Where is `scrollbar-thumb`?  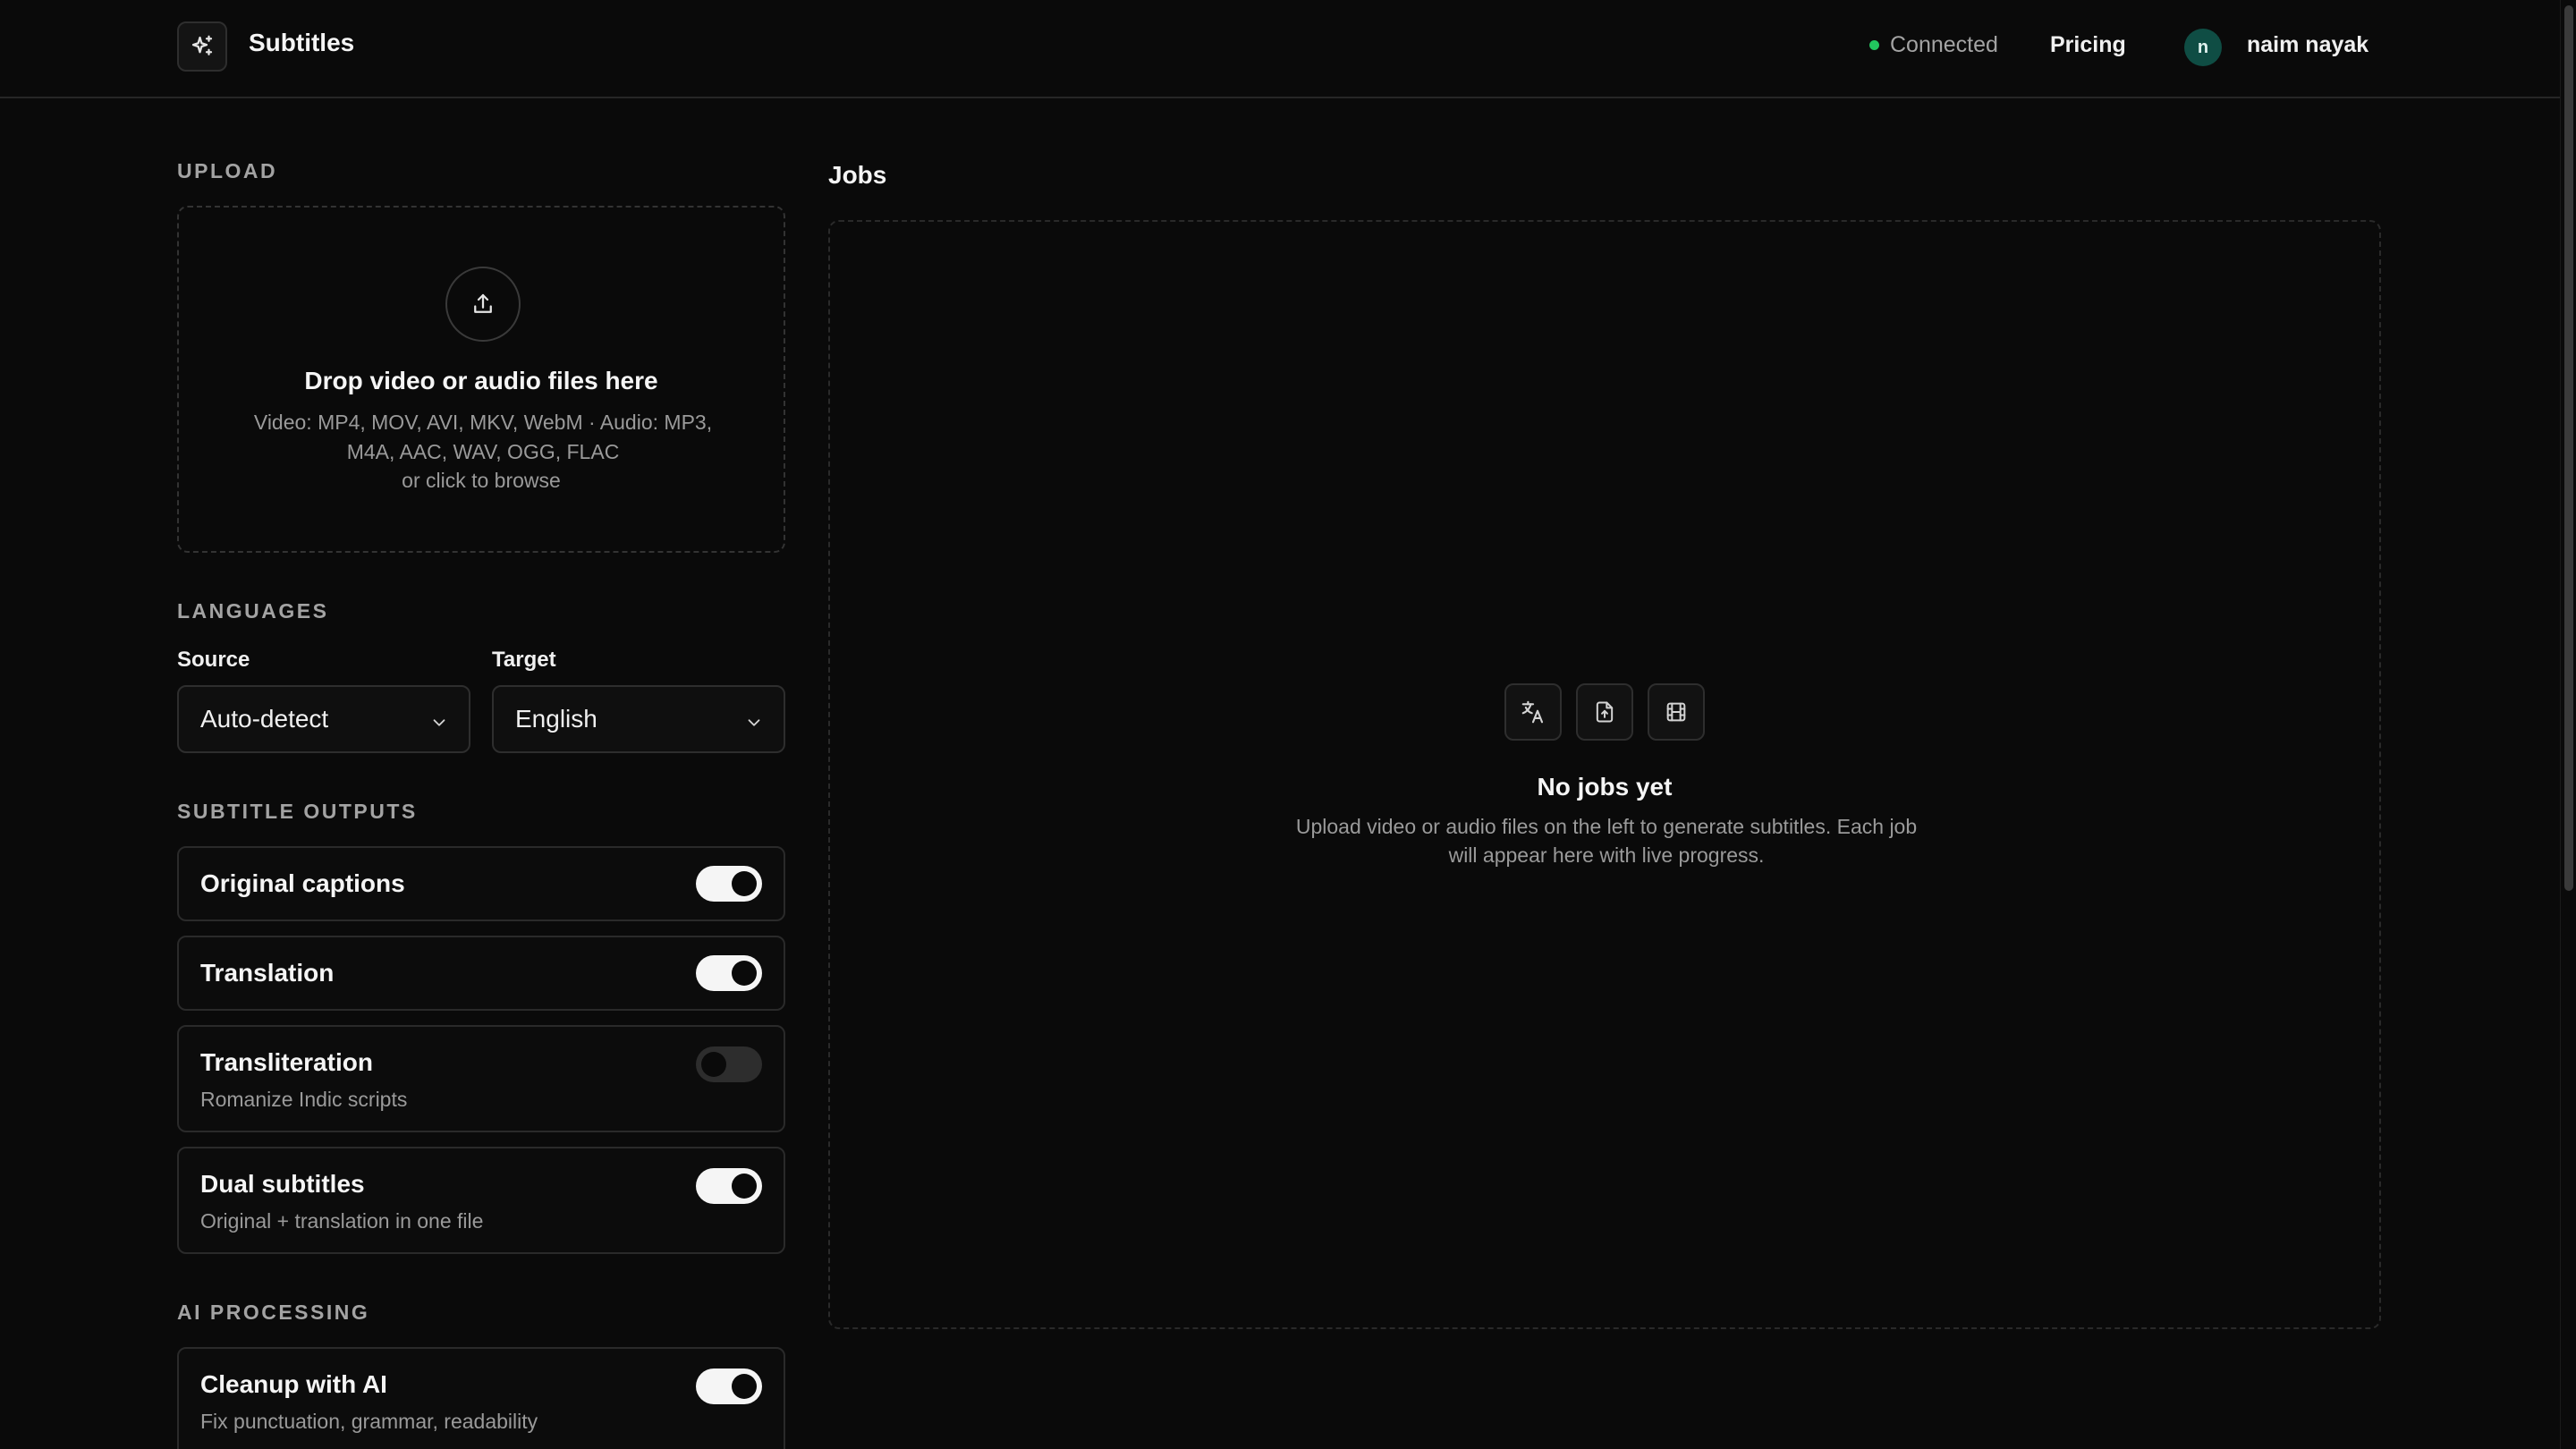 scrollbar-thumb is located at coordinates (2568, 448).